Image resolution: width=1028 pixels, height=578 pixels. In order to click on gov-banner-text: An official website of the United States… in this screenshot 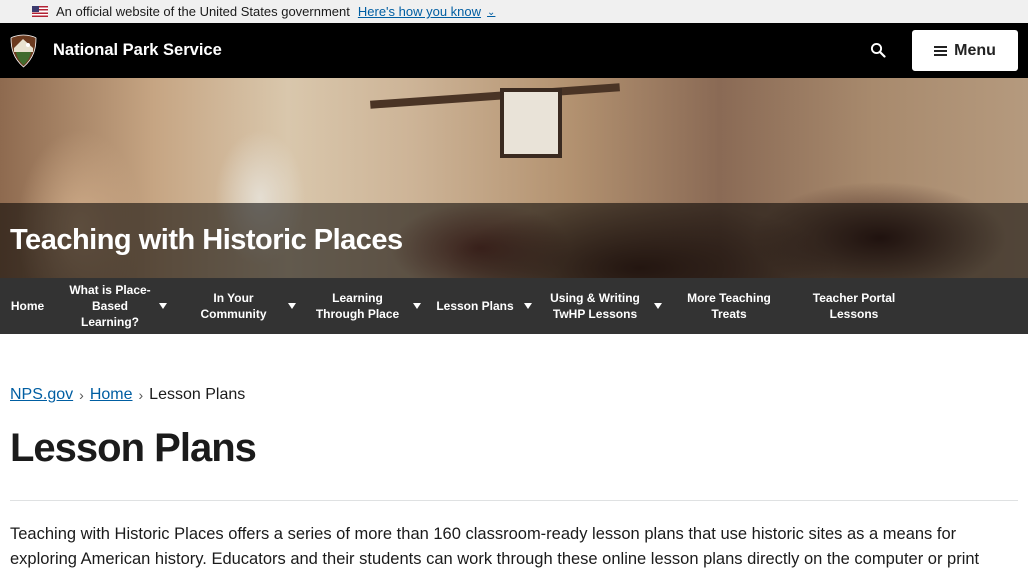, I will do `click(203, 11)`.